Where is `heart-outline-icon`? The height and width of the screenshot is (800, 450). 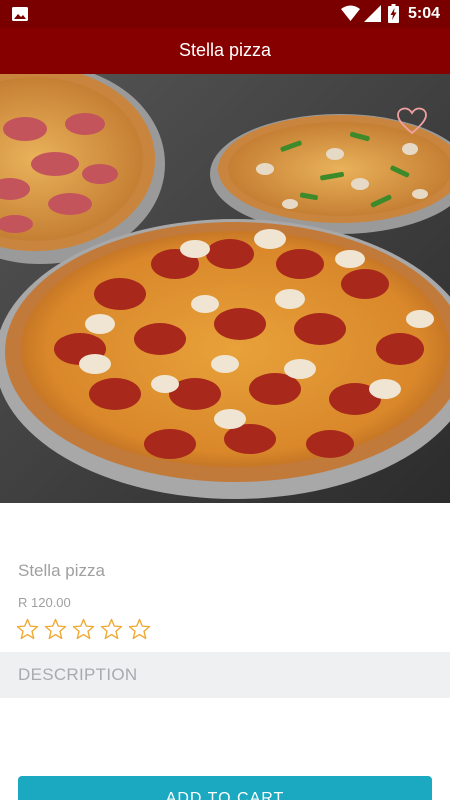
heart-outline-icon is located at coordinates (412, 121).